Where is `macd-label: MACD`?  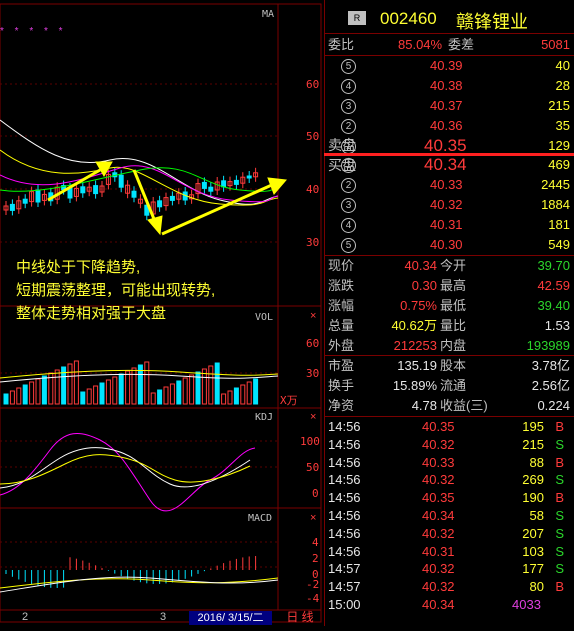
macd-label: MACD is located at coordinates (260, 518).